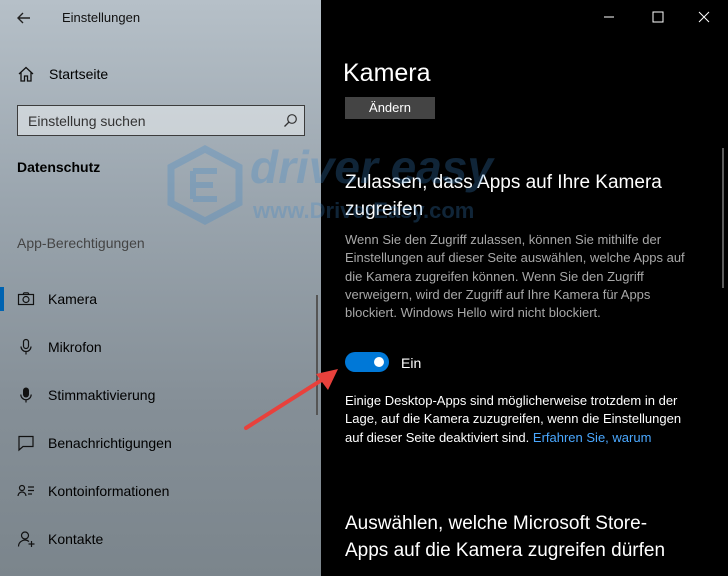 The image size is (728, 576). I want to click on notifications-icon, so click(26, 443).